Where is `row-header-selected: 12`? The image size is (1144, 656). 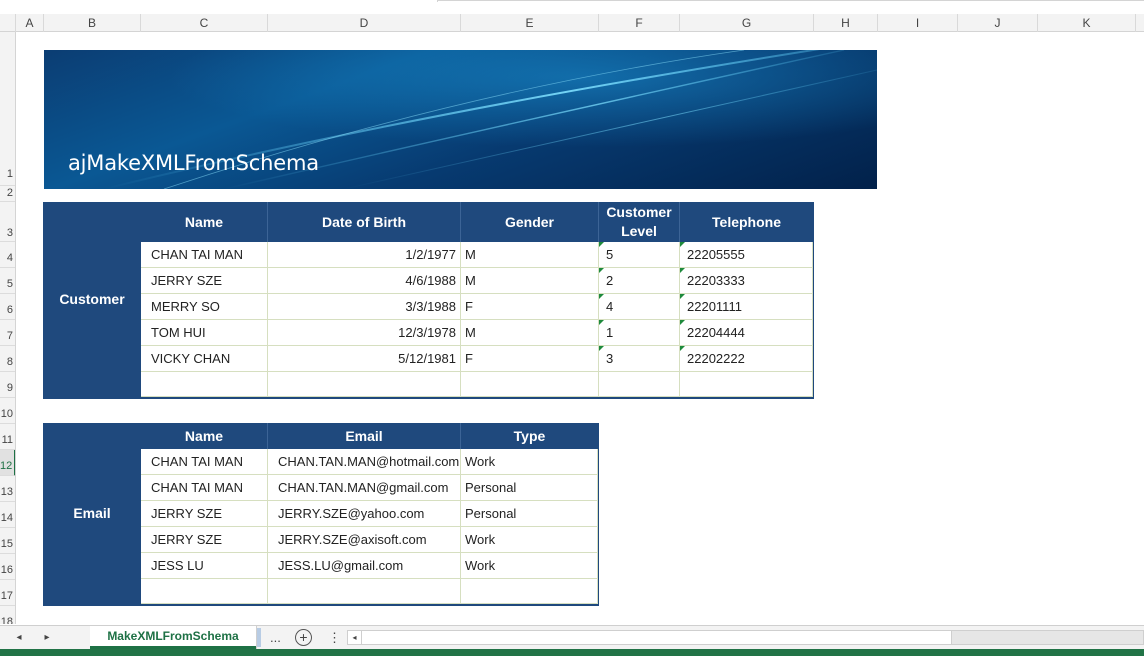
row-header-selected: 12 is located at coordinates (7, 463).